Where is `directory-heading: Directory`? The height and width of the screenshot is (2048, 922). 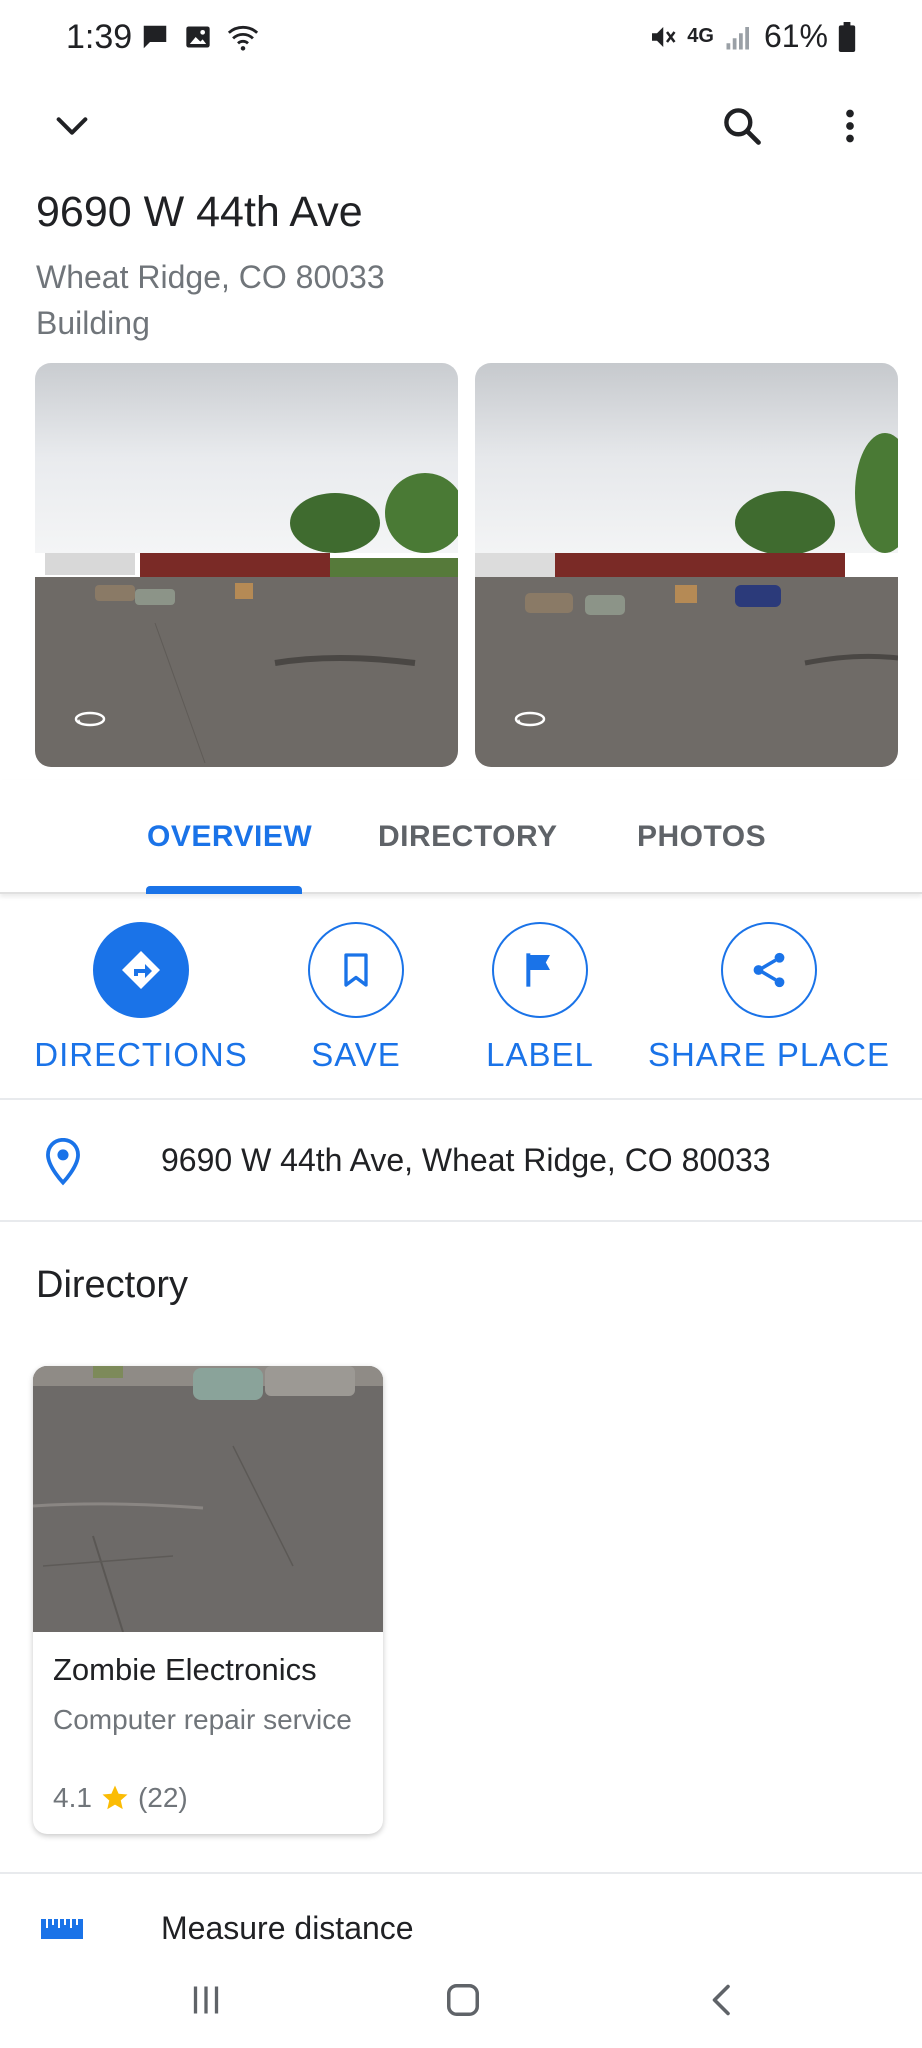
directory-heading: Directory is located at coordinates (112, 1285).